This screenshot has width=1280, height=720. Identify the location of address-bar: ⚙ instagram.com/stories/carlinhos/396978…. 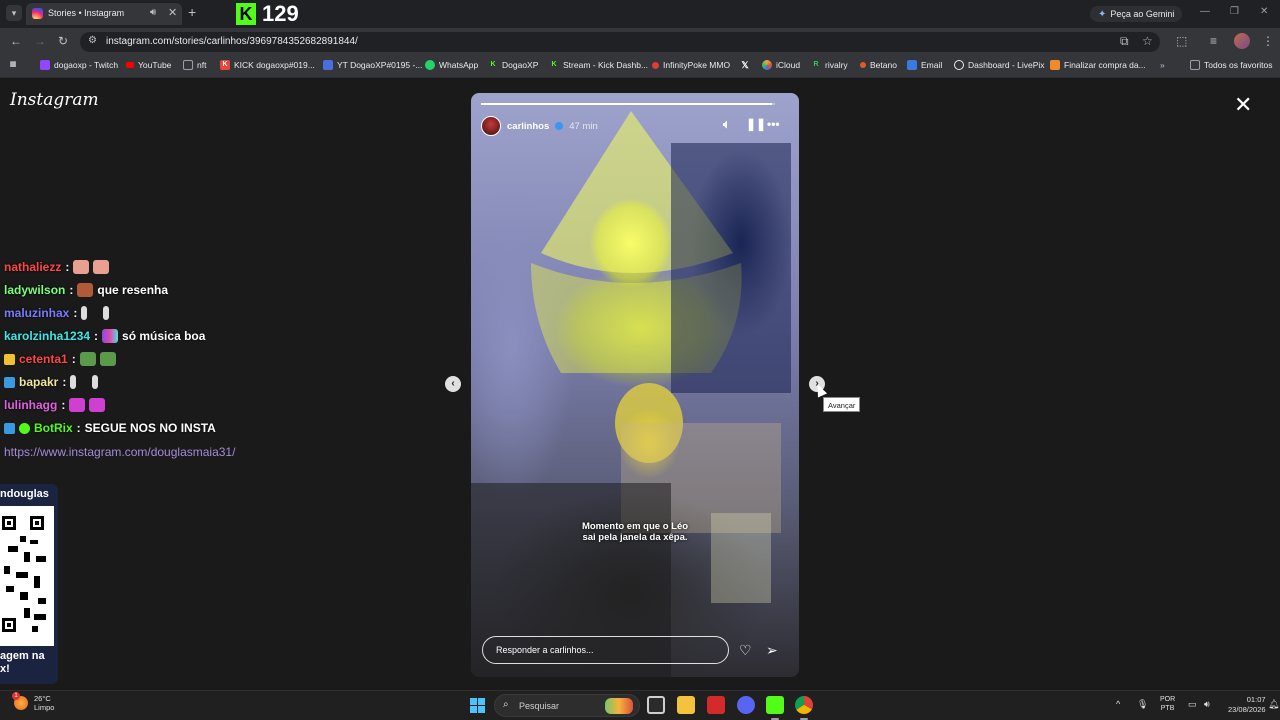
(620, 42).